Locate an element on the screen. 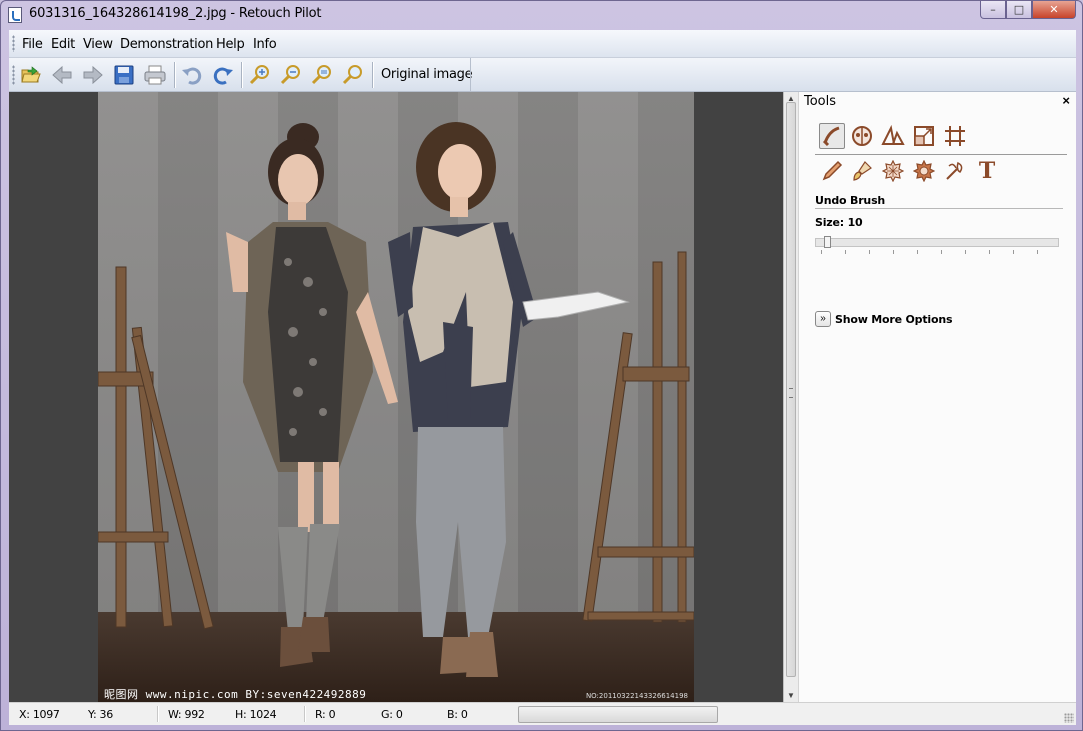 Image resolution: width=1083 pixels, height=731 pixels. status-green: G: 0 is located at coordinates (392, 714).